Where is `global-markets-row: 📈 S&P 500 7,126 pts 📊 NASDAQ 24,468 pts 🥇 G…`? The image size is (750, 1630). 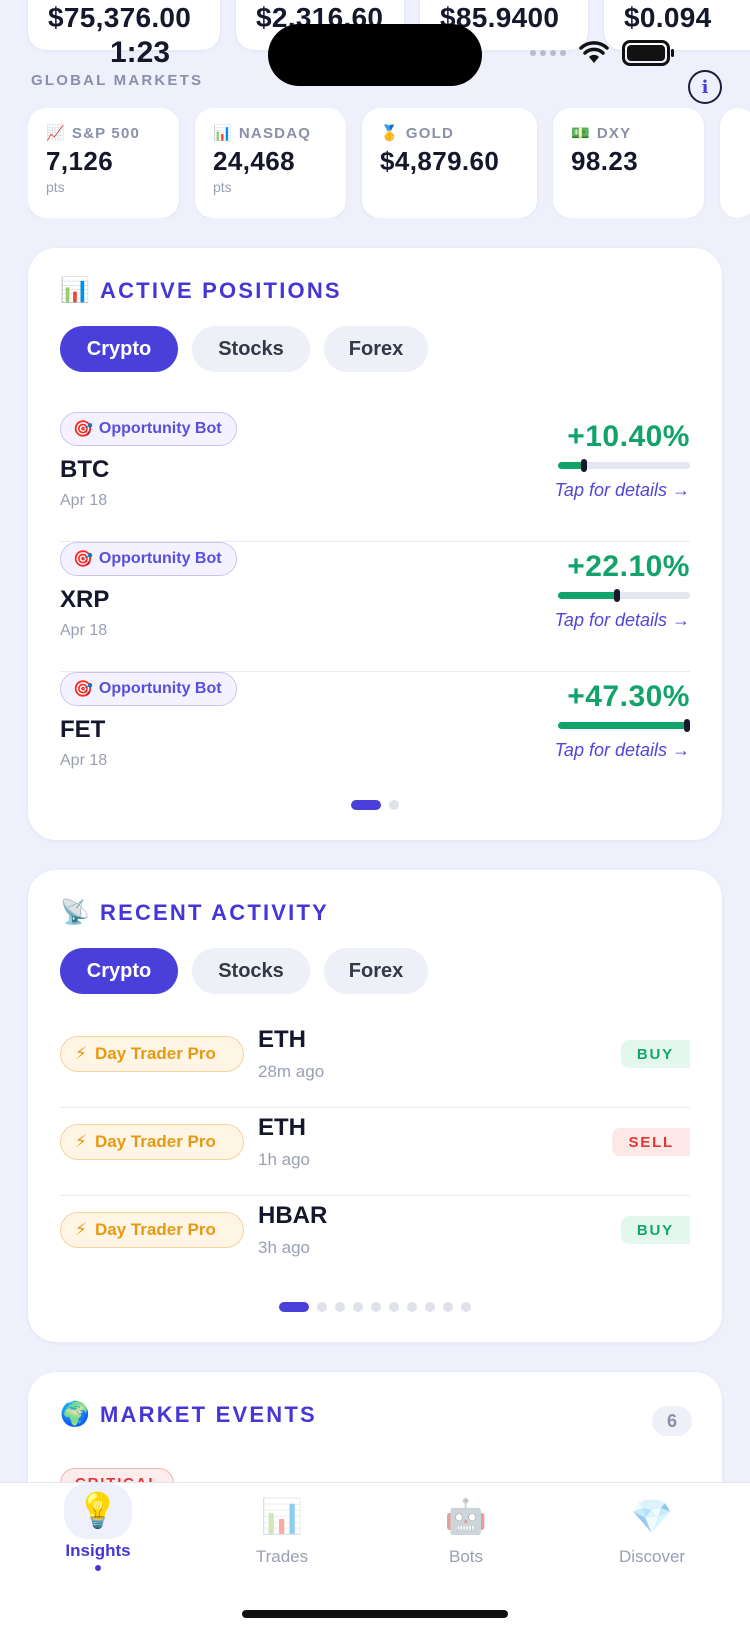
global-markets-row: 📈 S&P 500 7,126 pts 📊 NASDAQ 24,468 pts 🥇 G… is located at coordinates (389, 163).